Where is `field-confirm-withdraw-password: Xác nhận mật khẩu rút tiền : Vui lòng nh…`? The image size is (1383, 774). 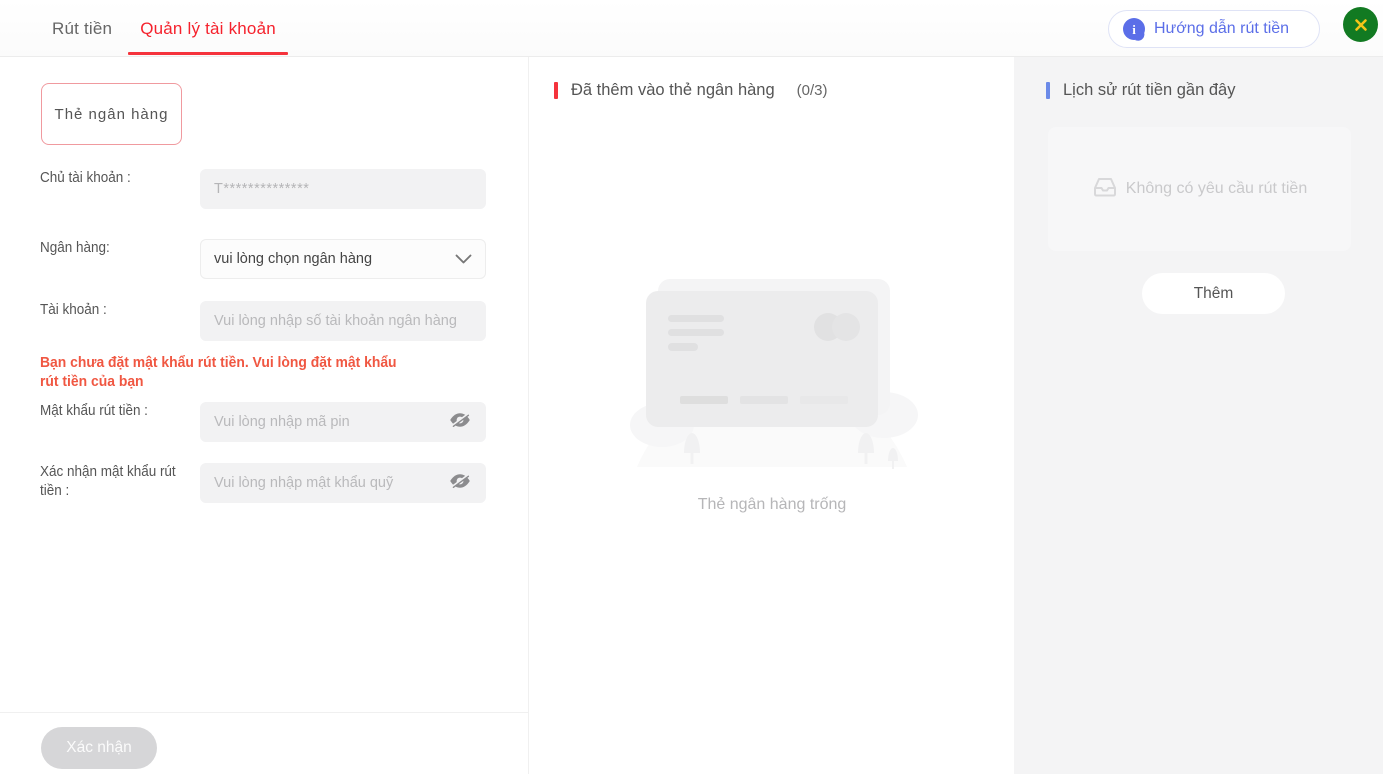
field-confirm-withdraw-password: Xác nhận mật khẩu rút tiền : Vui lòng nh… is located at coordinates (263, 483).